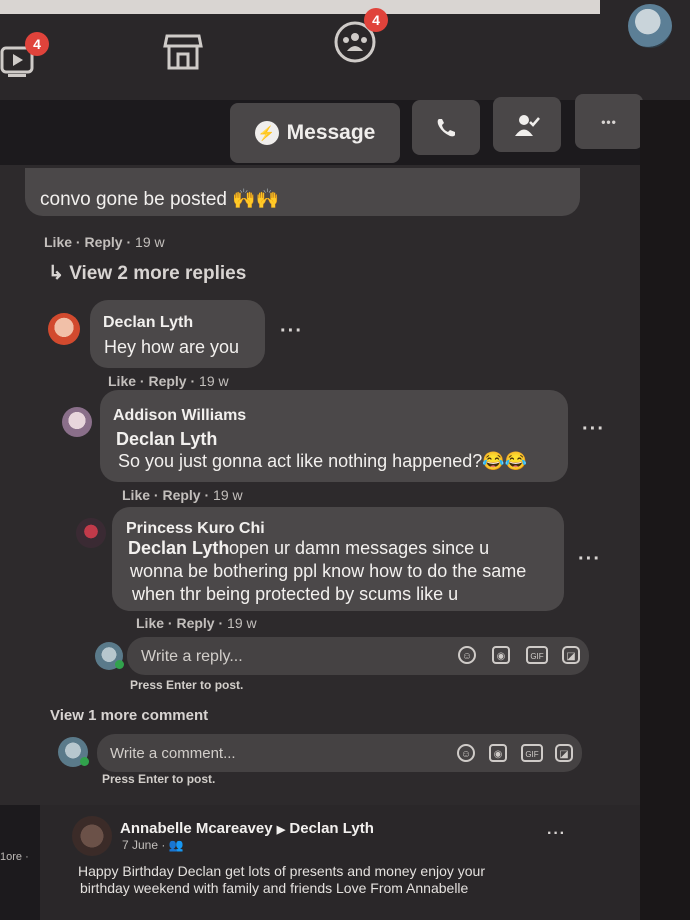 This screenshot has height=920, width=690. Describe the element at coordinates (37, 44) in the screenshot. I see `watch-badge: 4` at that location.